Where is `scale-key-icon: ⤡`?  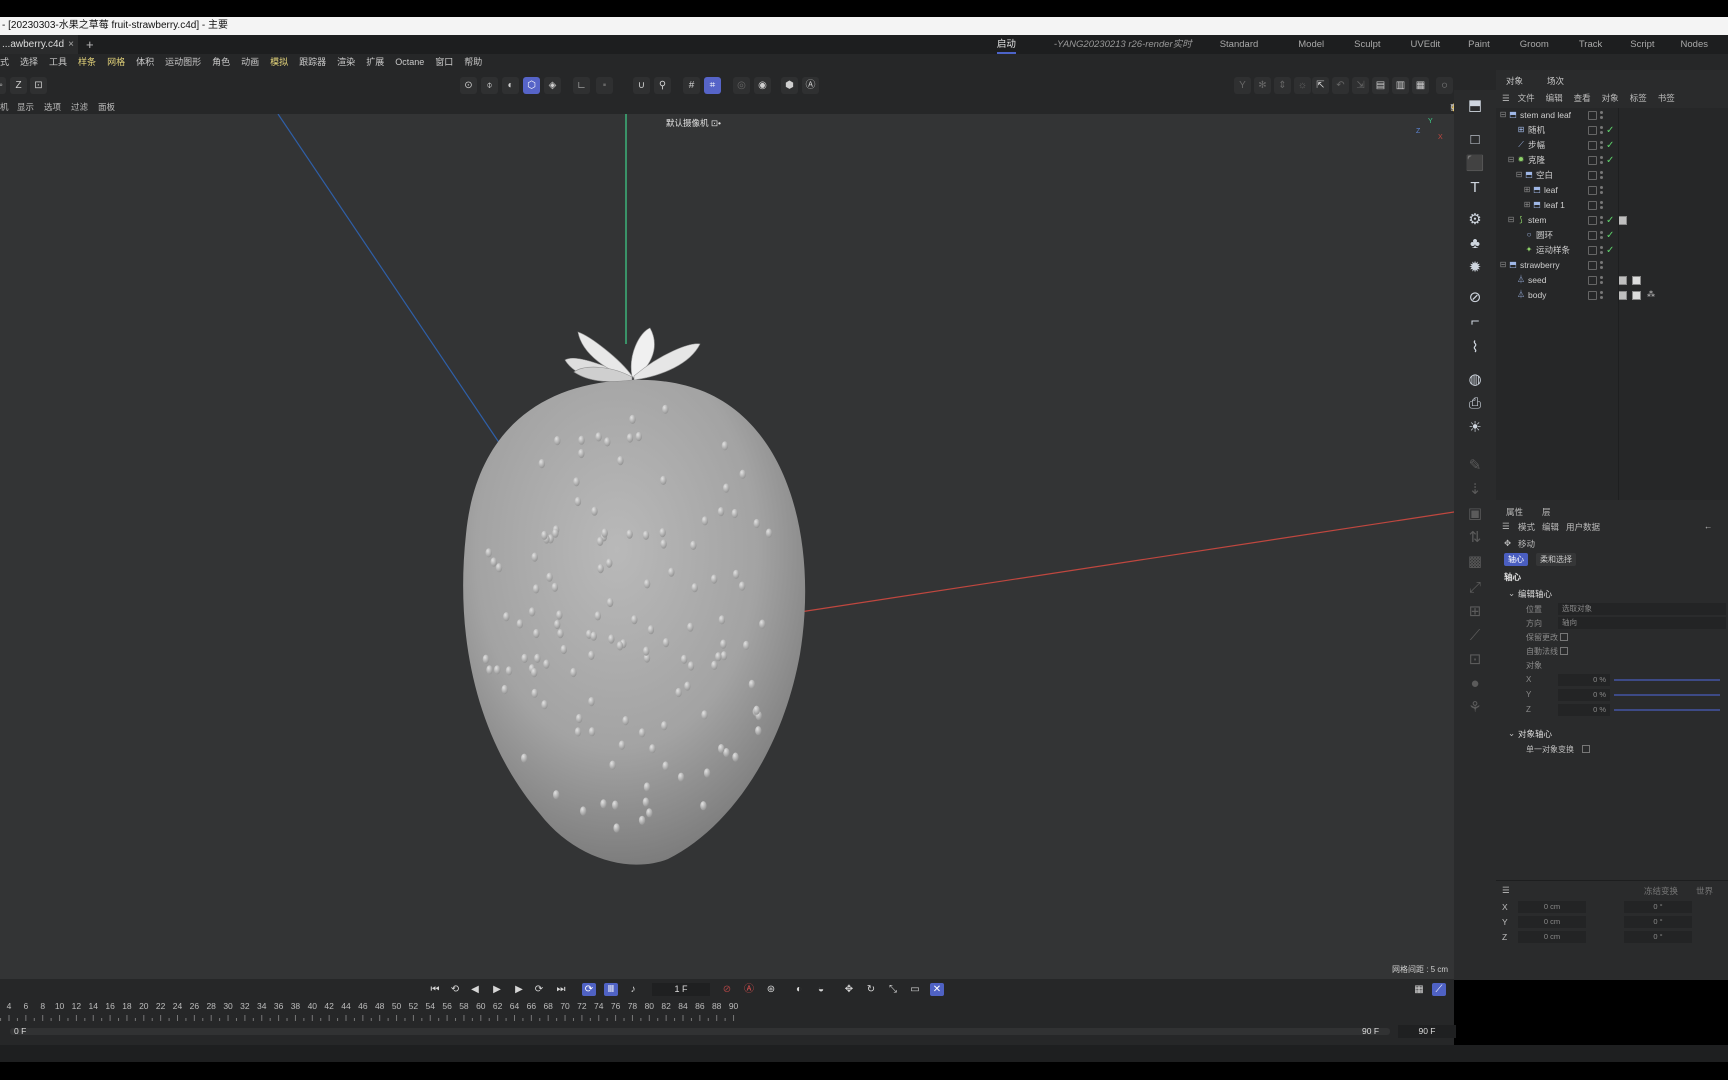 scale-key-icon: ⤡ is located at coordinates (893, 989).